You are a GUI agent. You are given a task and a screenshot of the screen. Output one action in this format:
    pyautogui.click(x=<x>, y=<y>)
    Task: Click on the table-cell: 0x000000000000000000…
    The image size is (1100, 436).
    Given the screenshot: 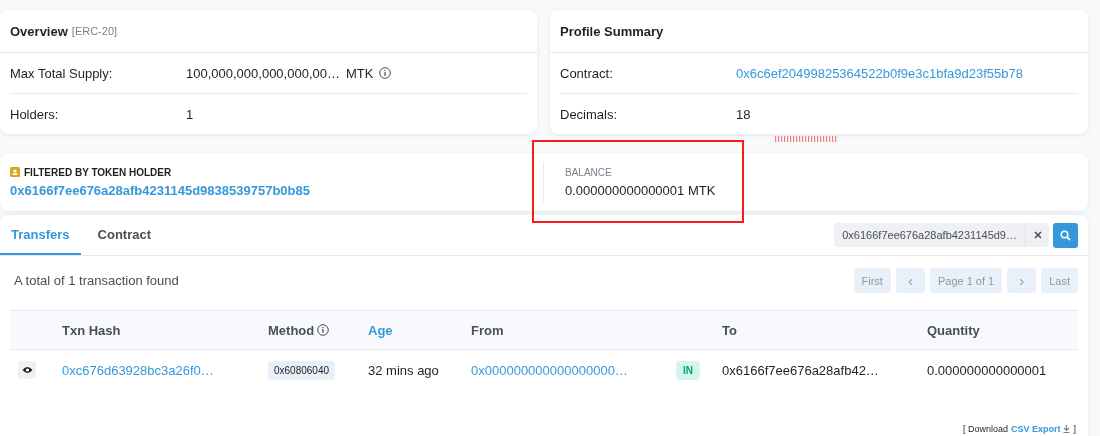 What is the action you would take?
    pyautogui.click(x=573, y=370)
    